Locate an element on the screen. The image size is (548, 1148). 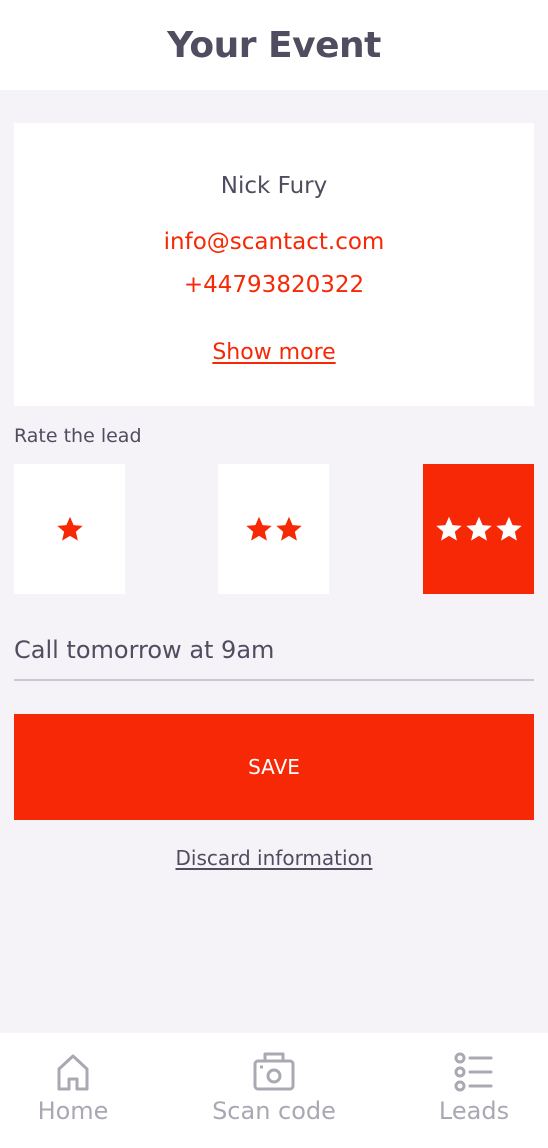
page-title: Your Event is located at coordinates (274, 45).